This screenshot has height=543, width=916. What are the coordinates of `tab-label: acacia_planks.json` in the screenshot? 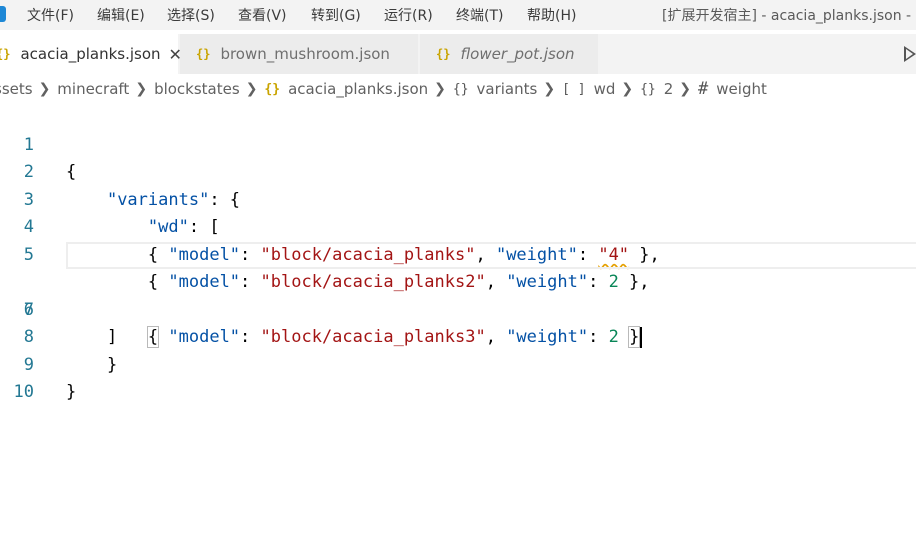 It's located at (90, 54).